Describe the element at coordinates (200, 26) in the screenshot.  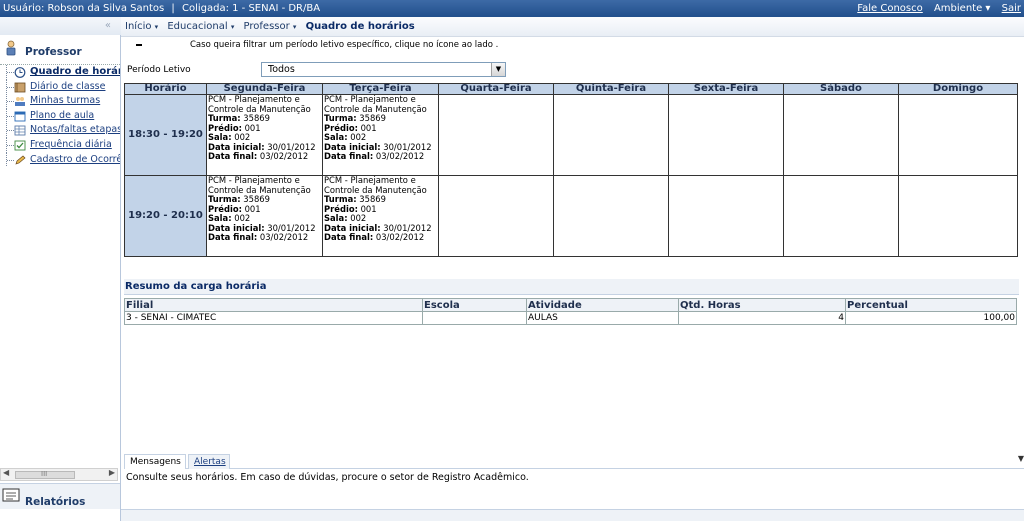
I see `breadcrumb-educacional: Educacional ▾` at that location.